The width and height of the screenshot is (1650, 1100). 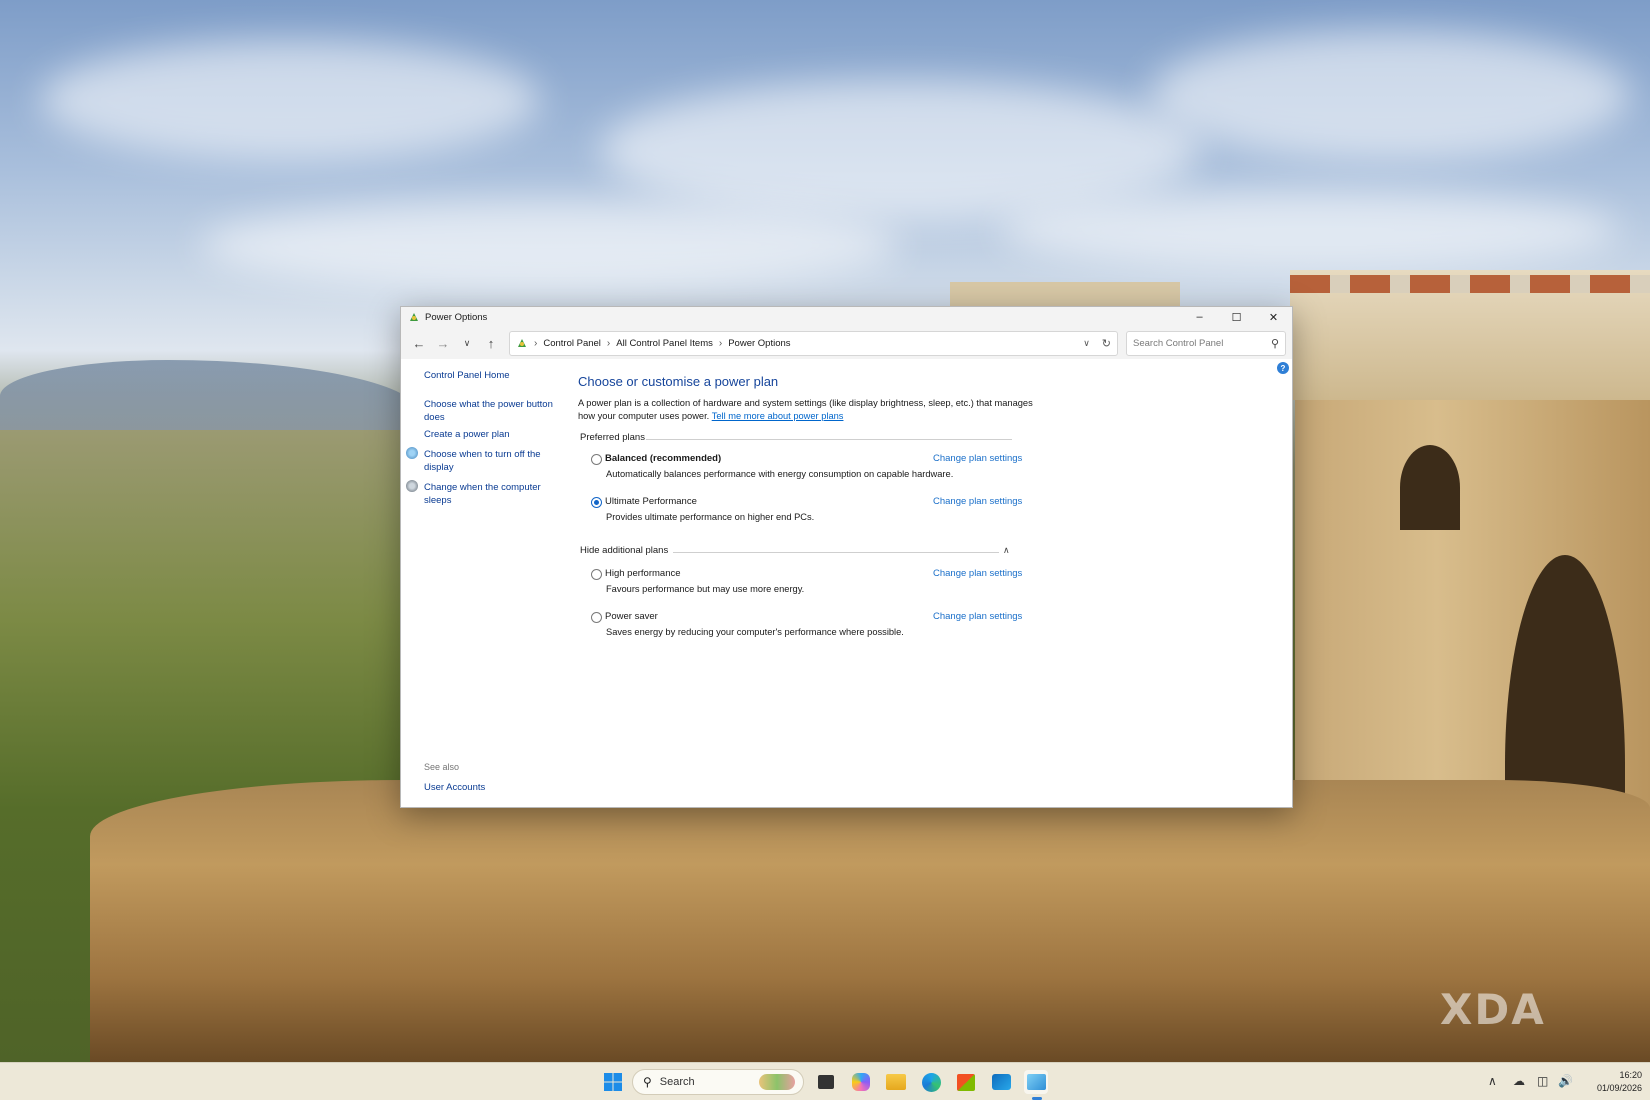 I want to click on file-explorer-button, so click(x=896, y=1082).